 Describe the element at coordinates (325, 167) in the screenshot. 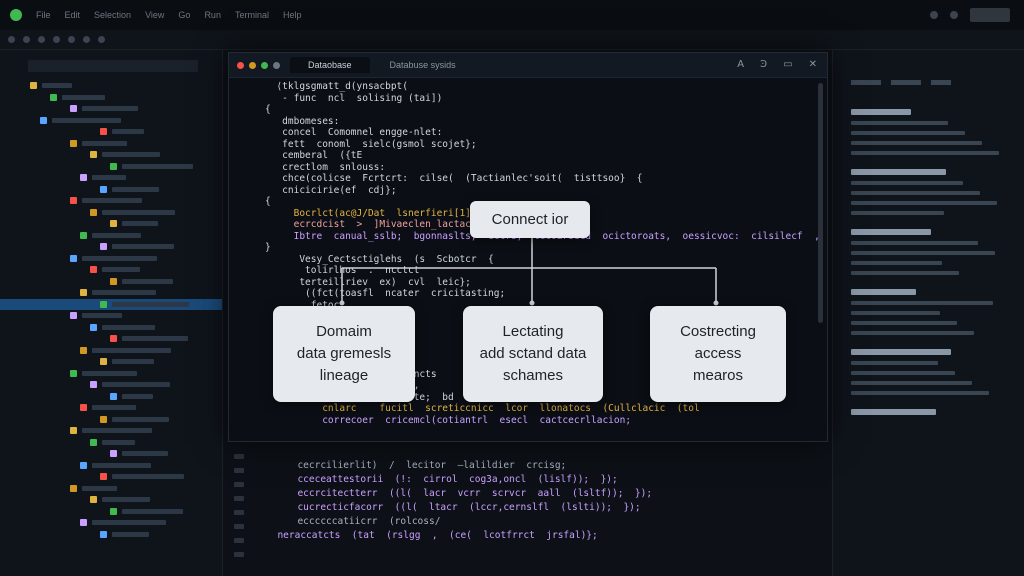

I see `code-line: crectlom snlouss:` at that location.